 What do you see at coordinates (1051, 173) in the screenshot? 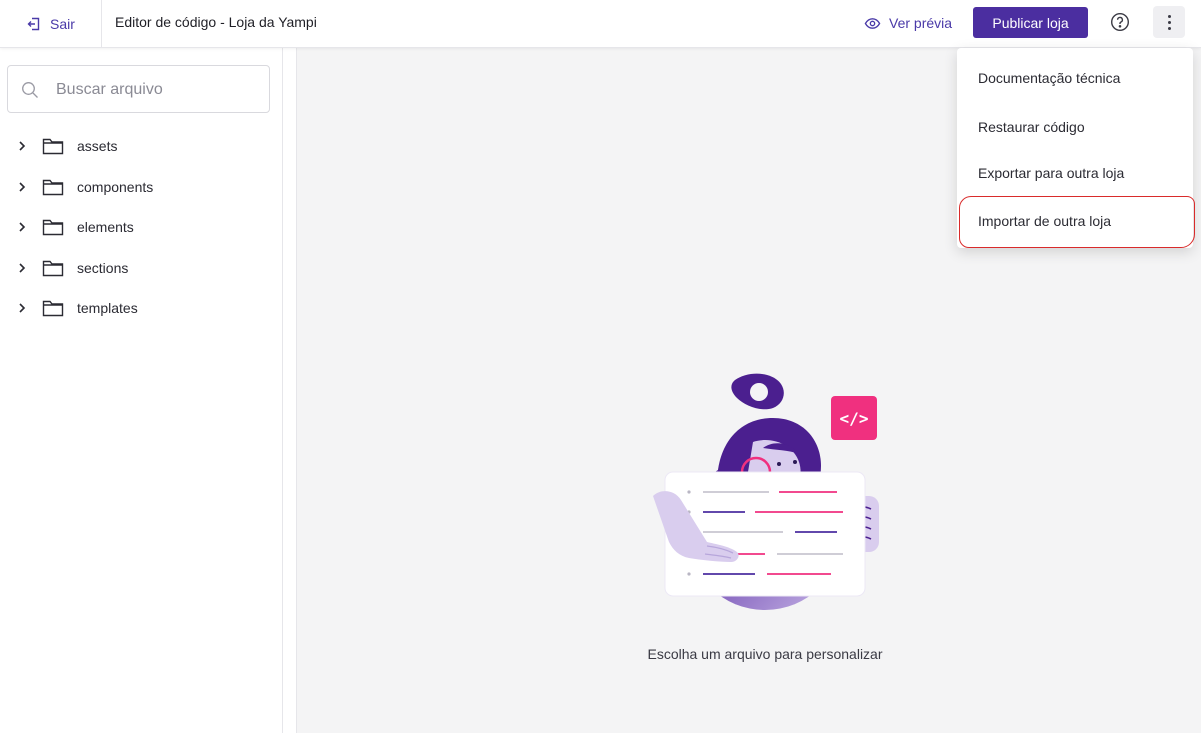
I see `menu-item-label: Exportar para outra loja` at bounding box center [1051, 173].